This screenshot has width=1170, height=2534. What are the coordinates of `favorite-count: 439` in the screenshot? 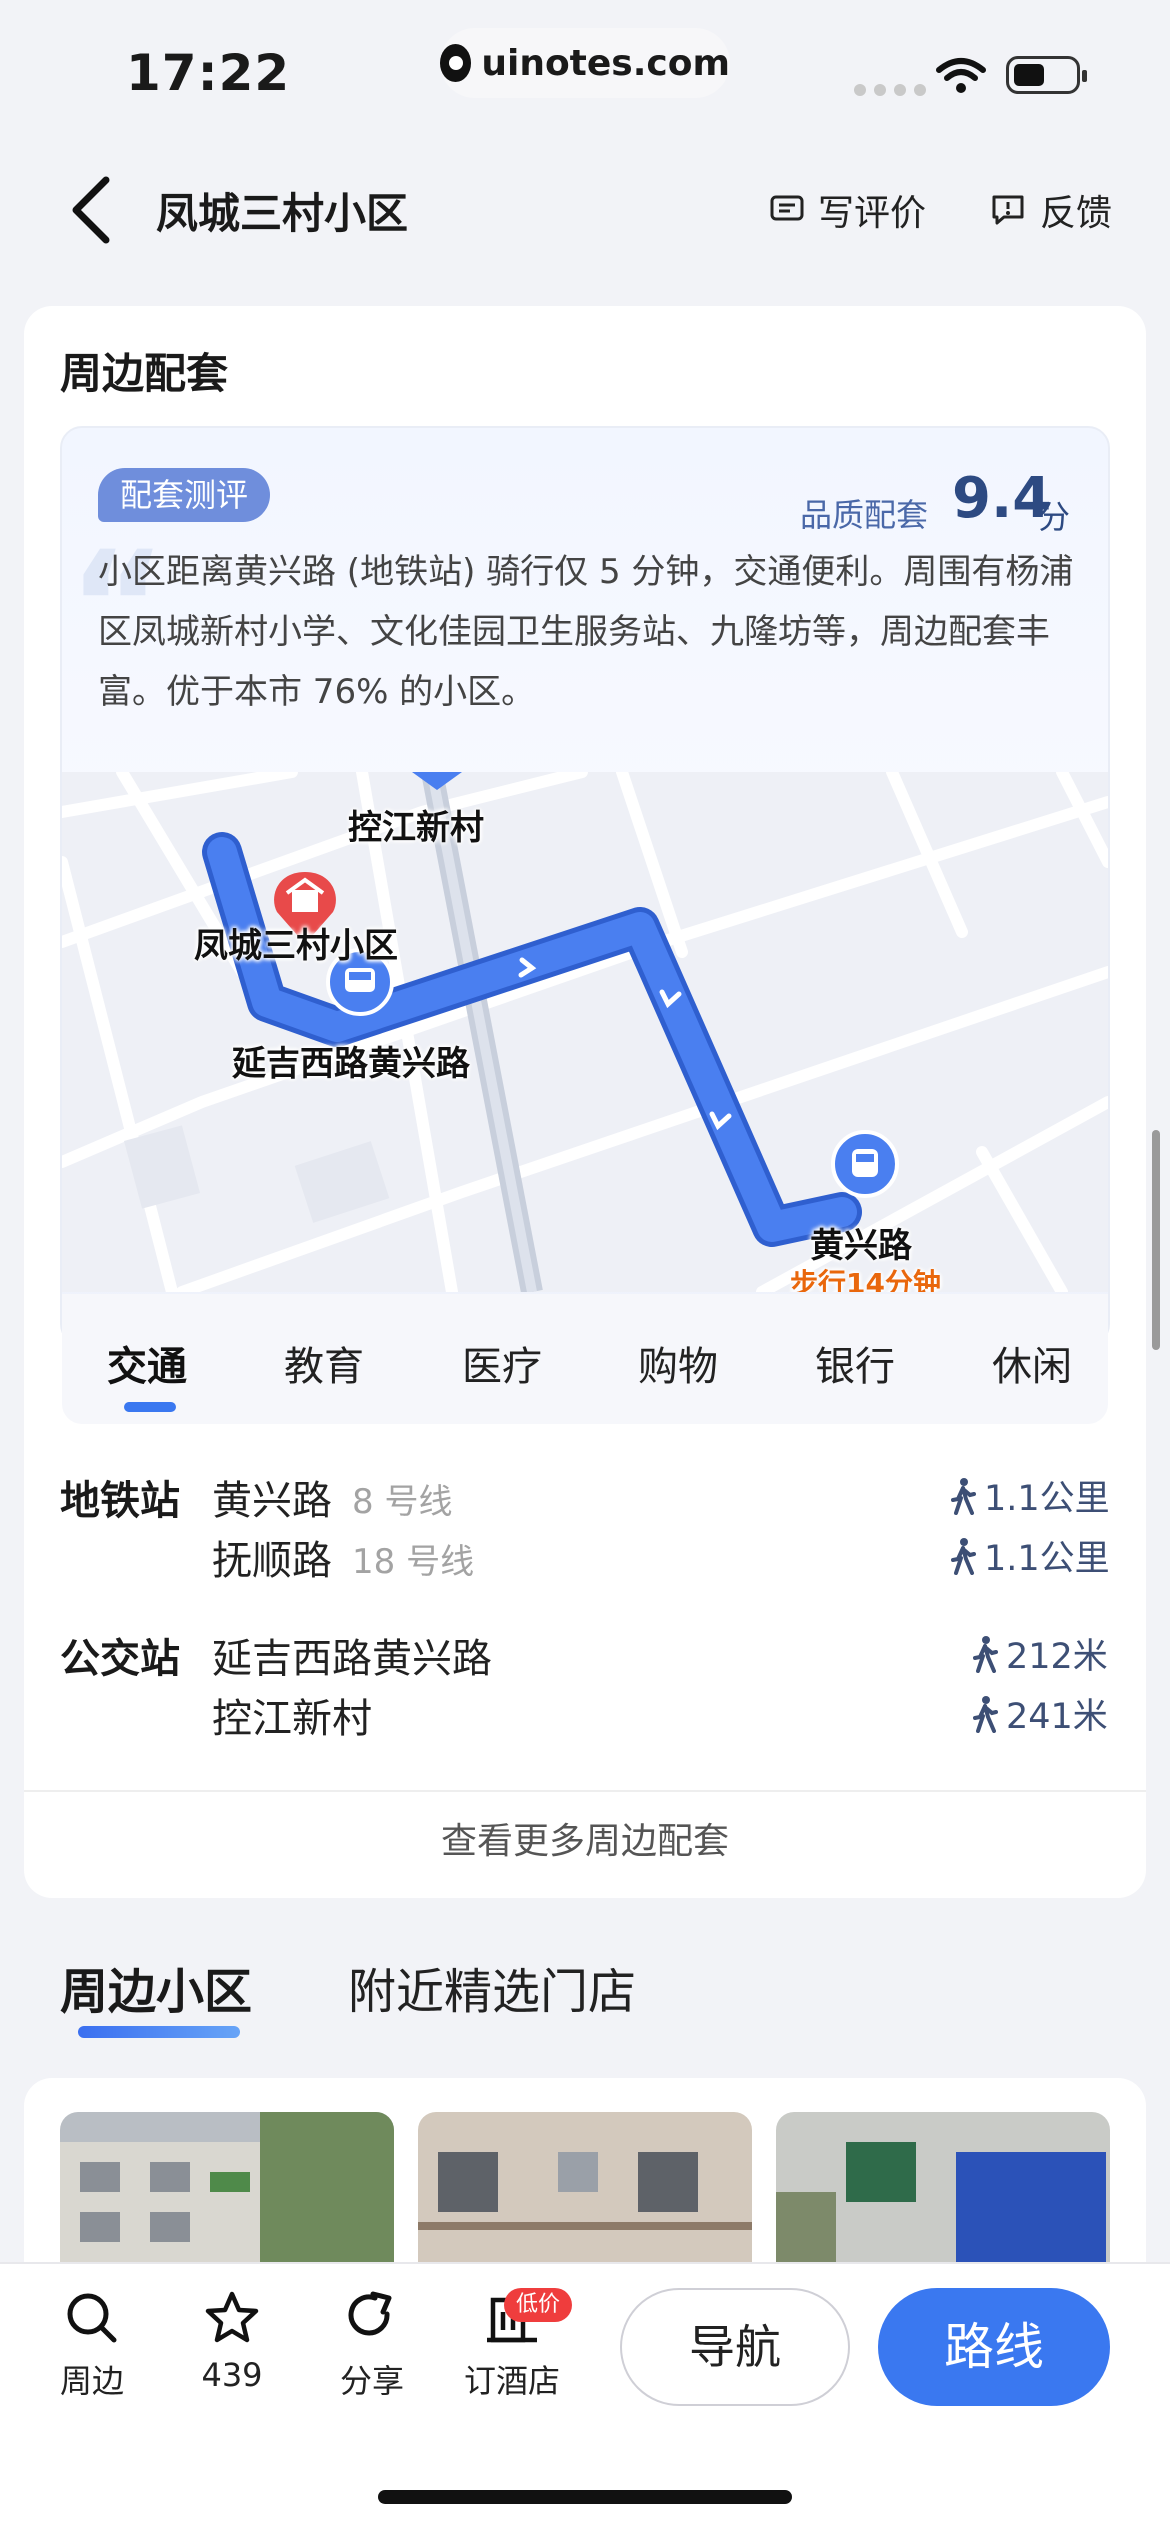 It's located at (232, 2375).